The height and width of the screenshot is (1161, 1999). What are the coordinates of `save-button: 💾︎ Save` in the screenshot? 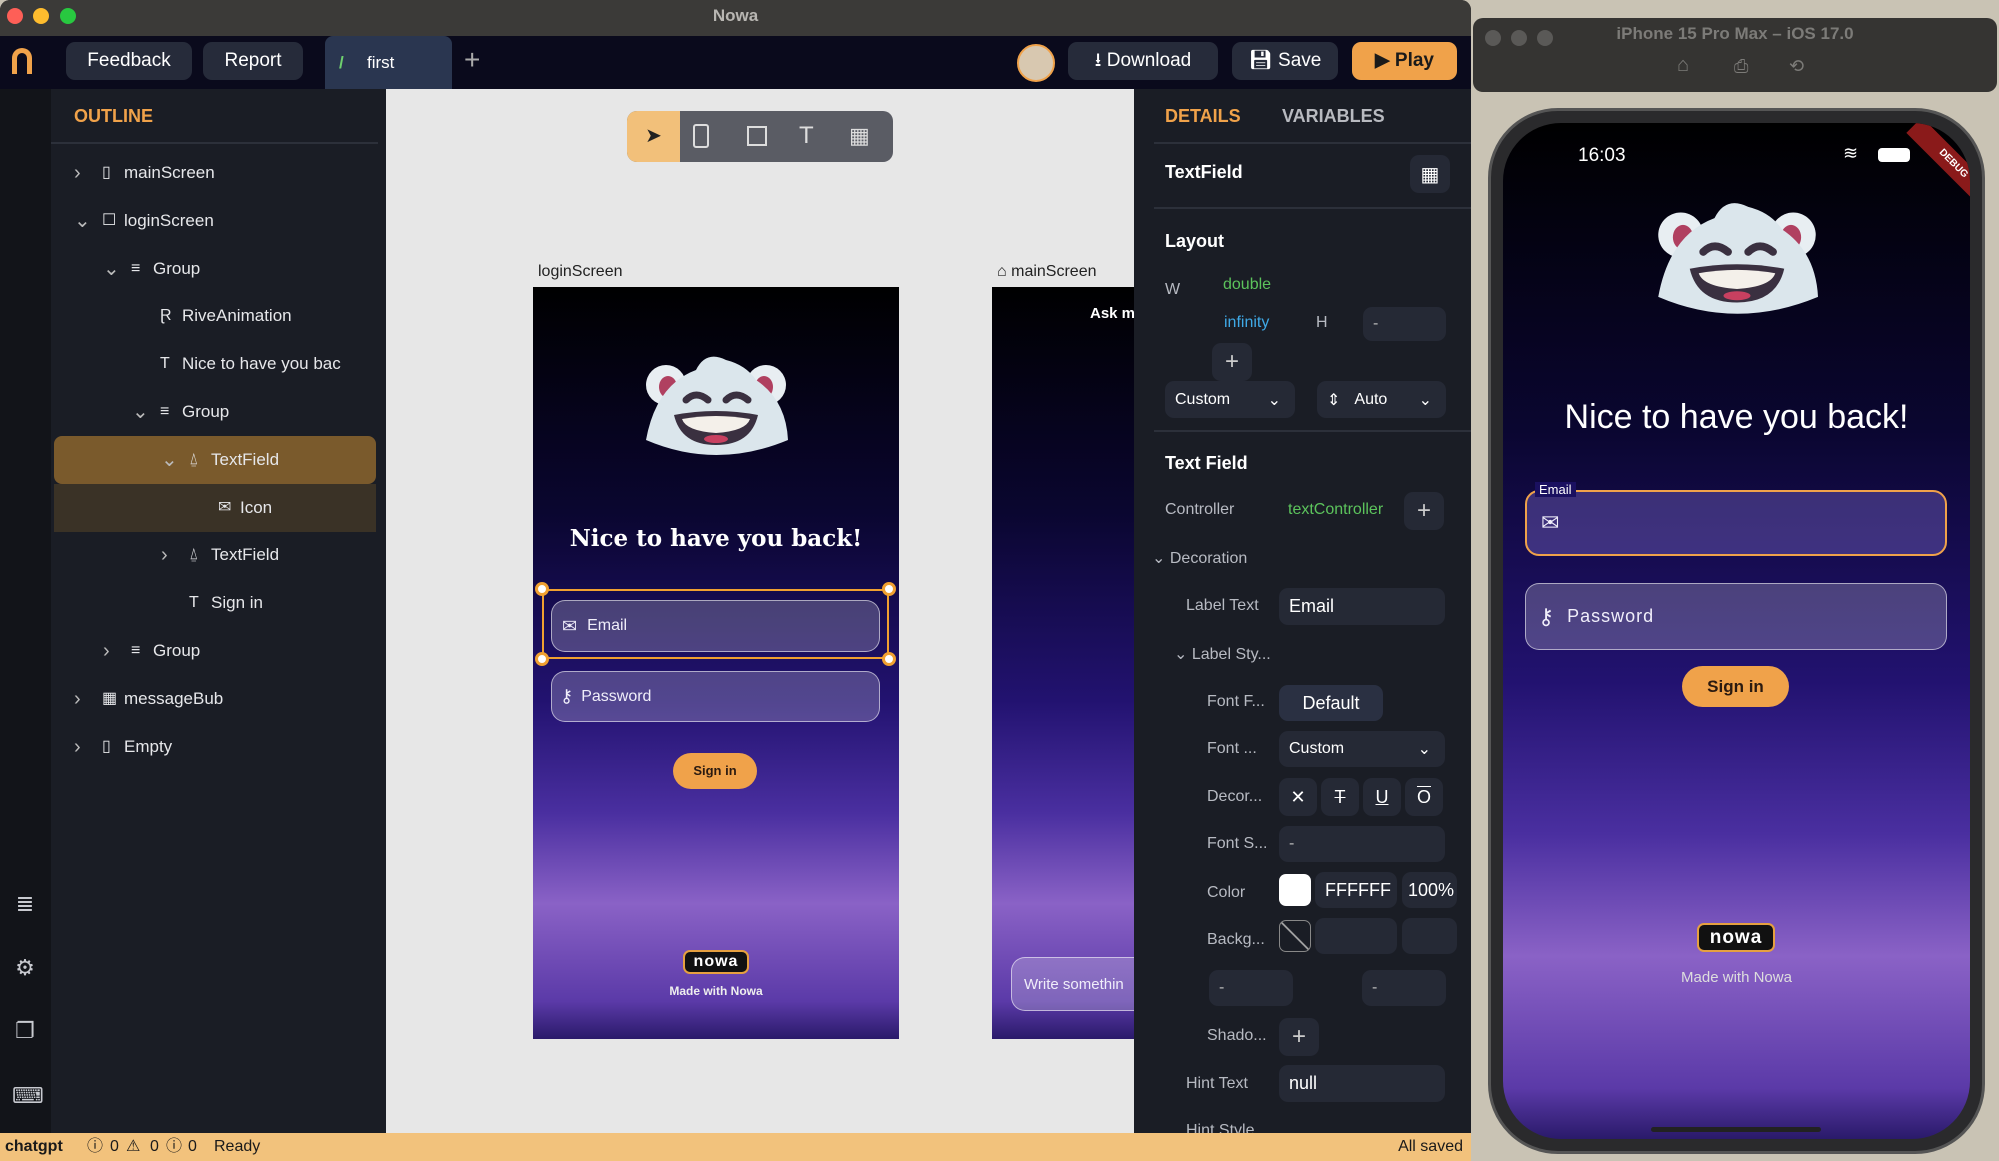 It's located at (1285, 61).